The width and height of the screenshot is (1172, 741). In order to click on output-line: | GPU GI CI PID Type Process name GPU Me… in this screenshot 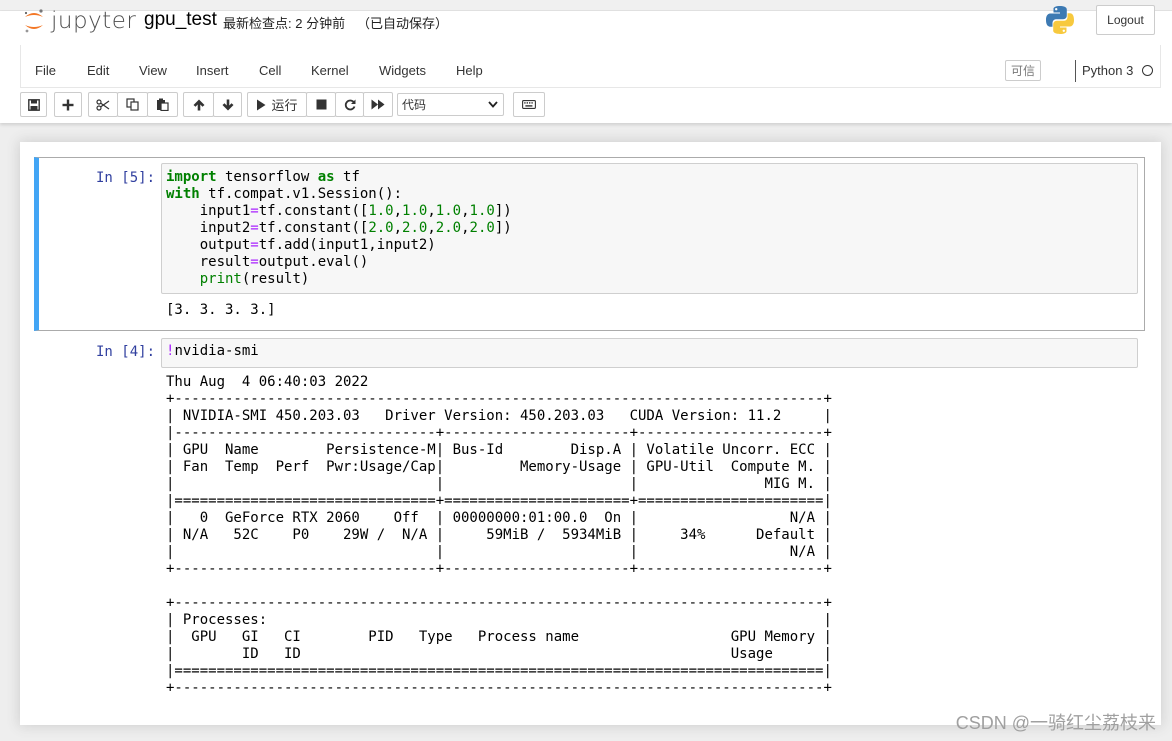, I will do `click(499, 637)`.